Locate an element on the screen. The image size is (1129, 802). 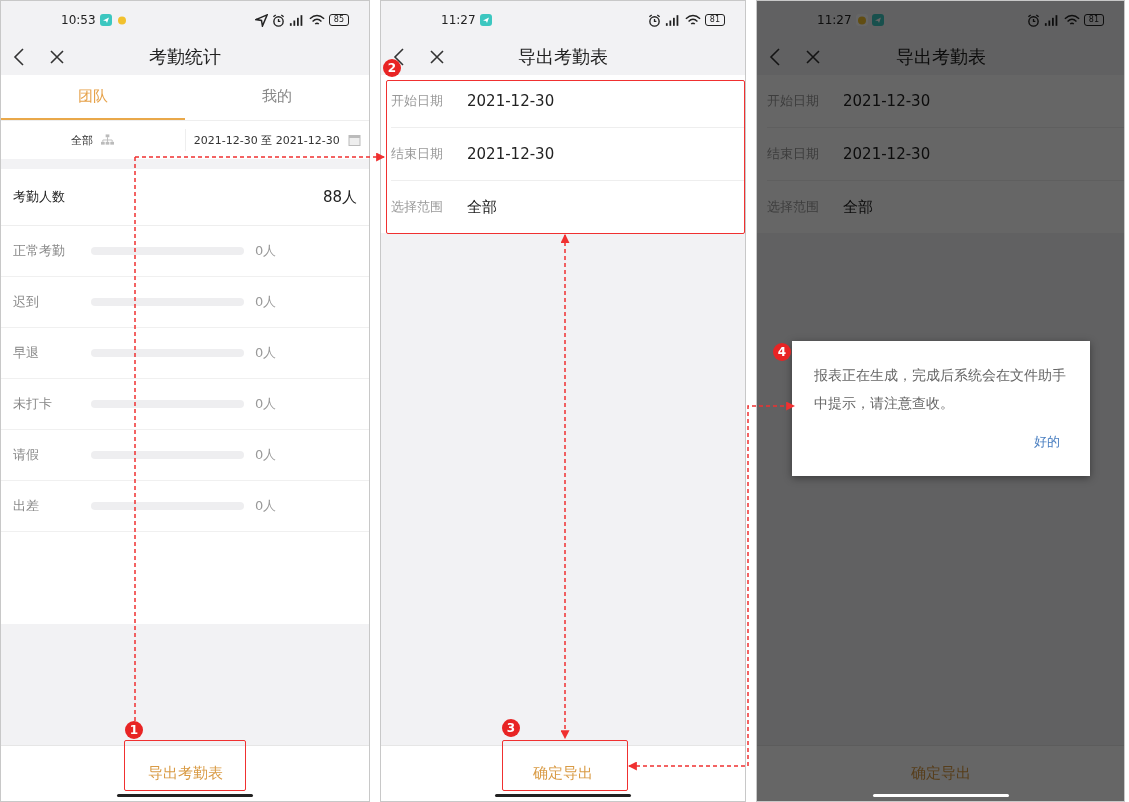
total-value: 88人 is located at coordinates (339, 197).